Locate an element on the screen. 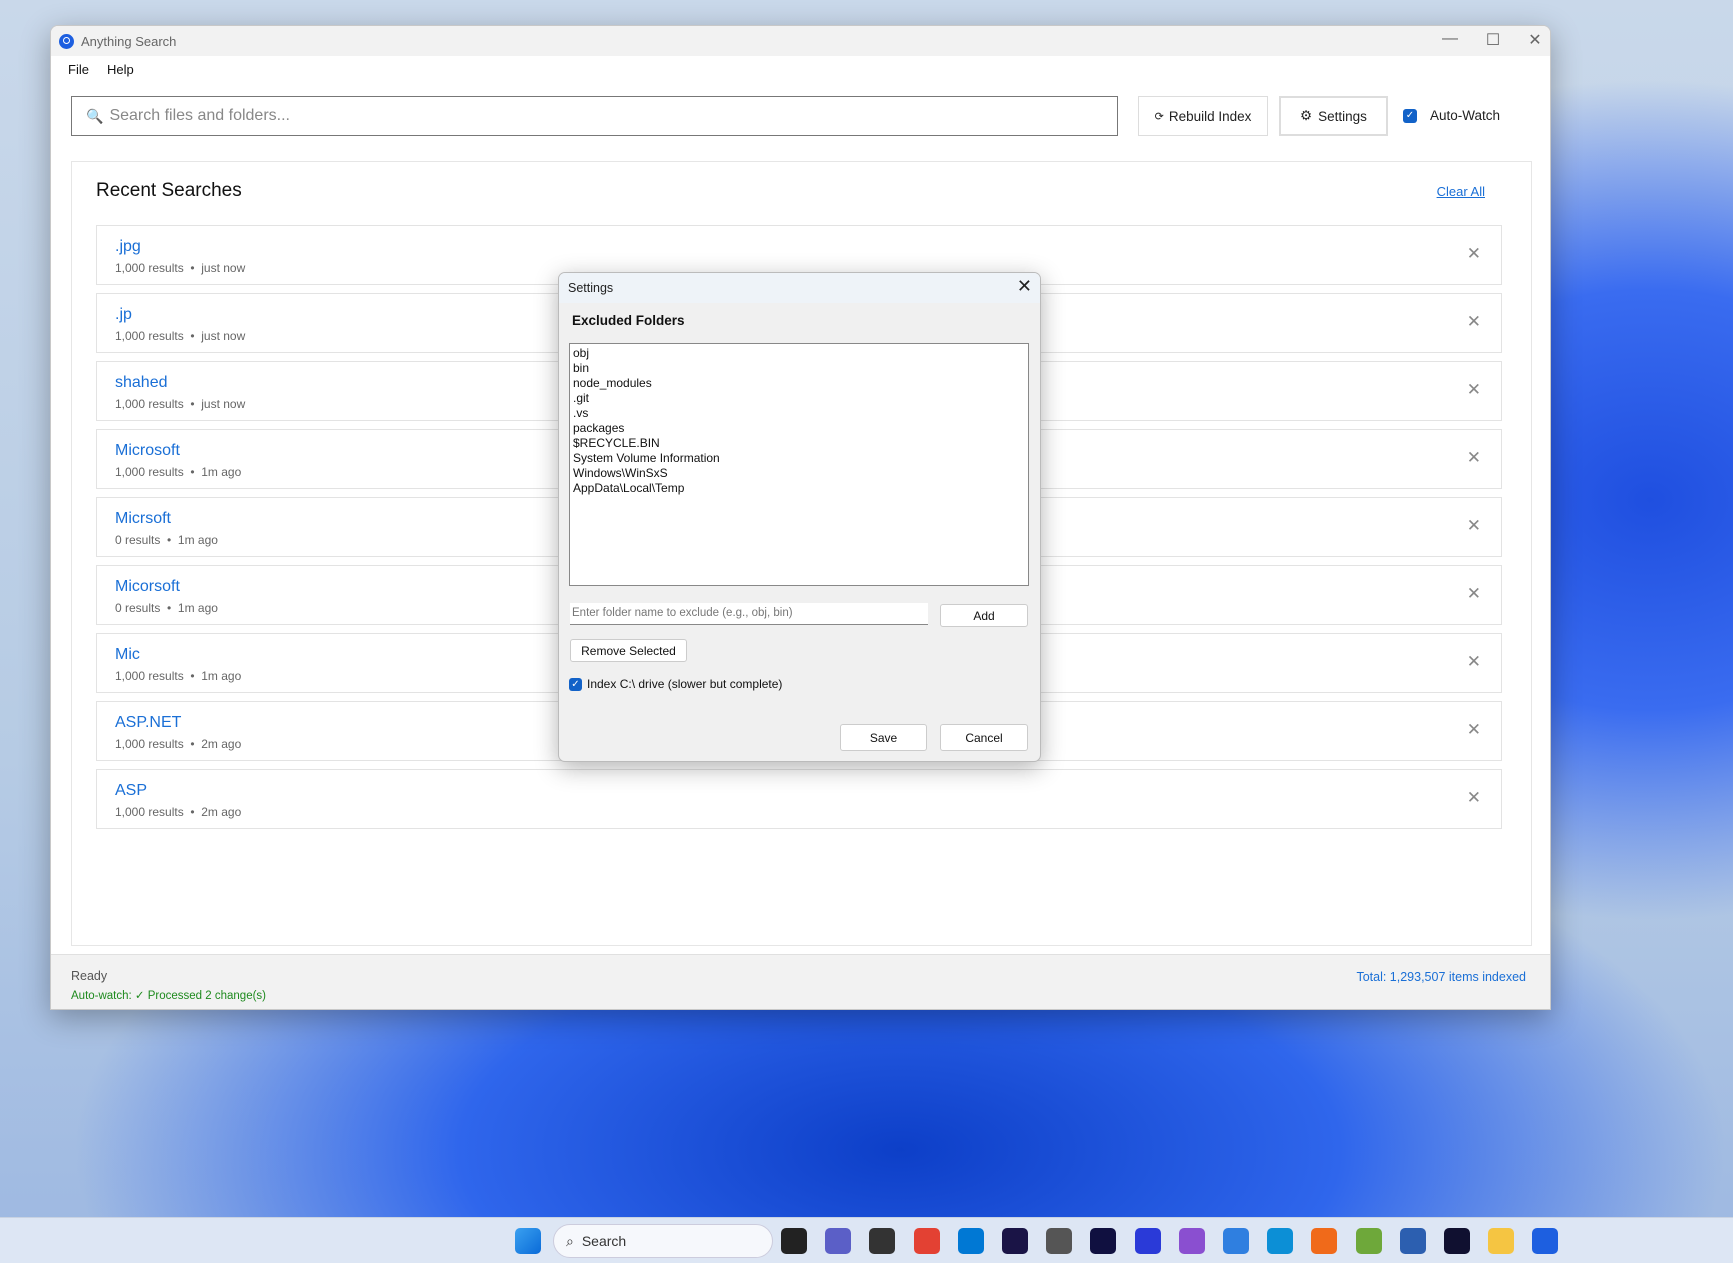  excluded-folder-item: .git is located at coordinates (799, 398).